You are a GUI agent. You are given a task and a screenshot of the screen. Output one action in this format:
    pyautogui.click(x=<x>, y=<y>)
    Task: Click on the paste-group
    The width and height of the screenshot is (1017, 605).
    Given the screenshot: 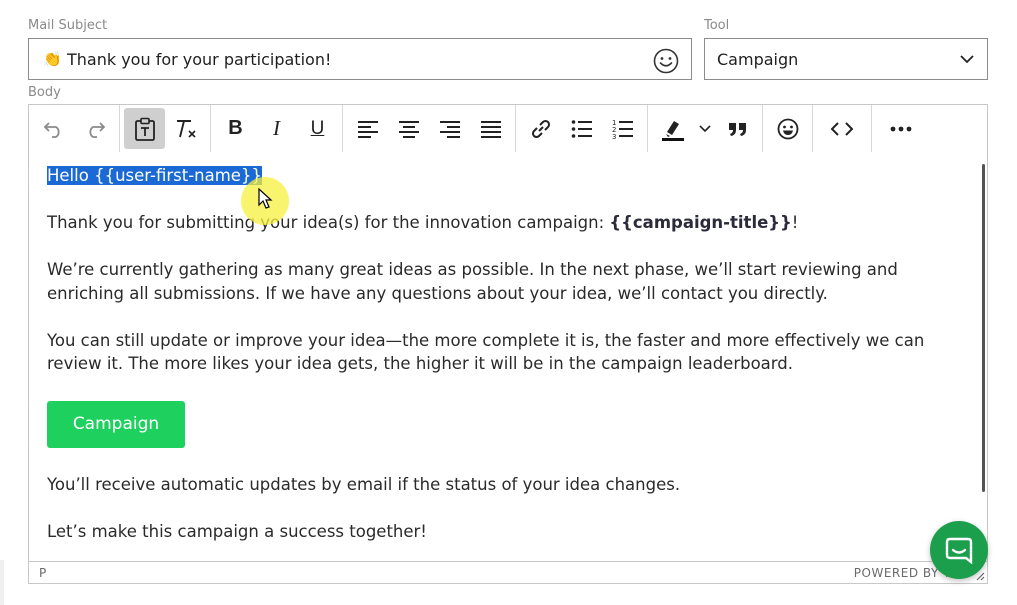 What is the action you would take?
    pyautogui.click(x=165, y=128)
    